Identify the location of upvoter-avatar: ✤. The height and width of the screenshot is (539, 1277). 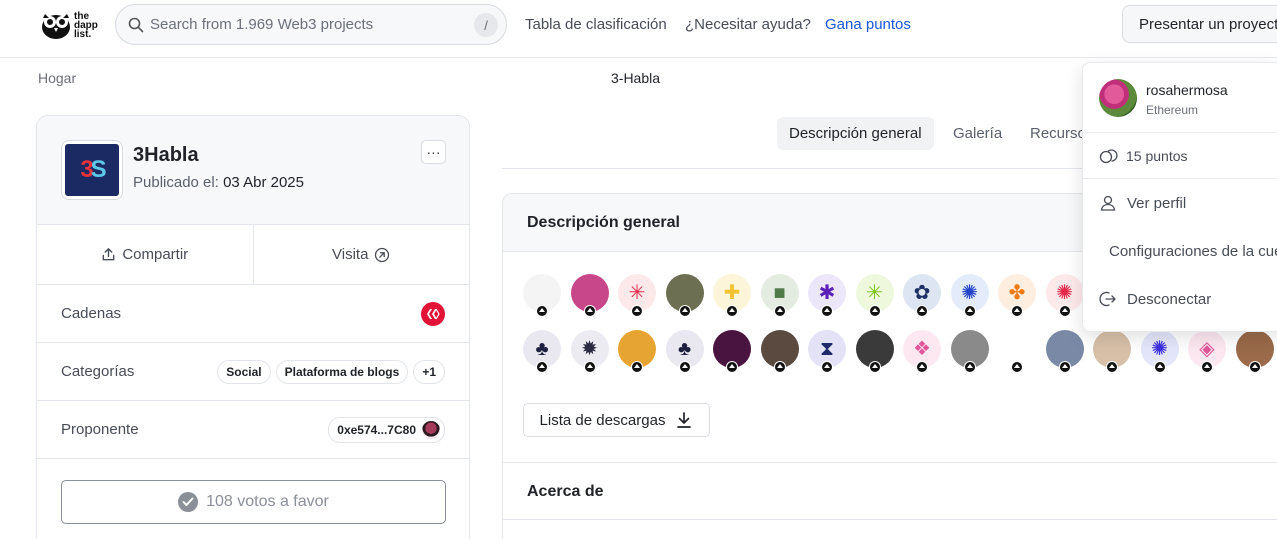
(1017, 295).